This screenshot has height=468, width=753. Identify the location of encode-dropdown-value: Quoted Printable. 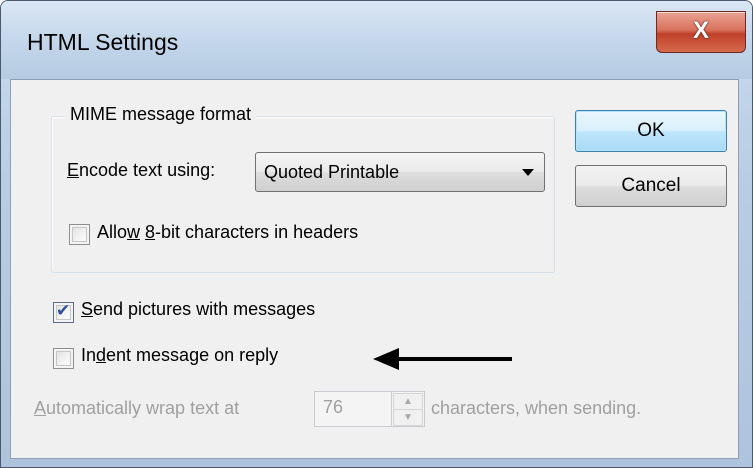
(332, 172).